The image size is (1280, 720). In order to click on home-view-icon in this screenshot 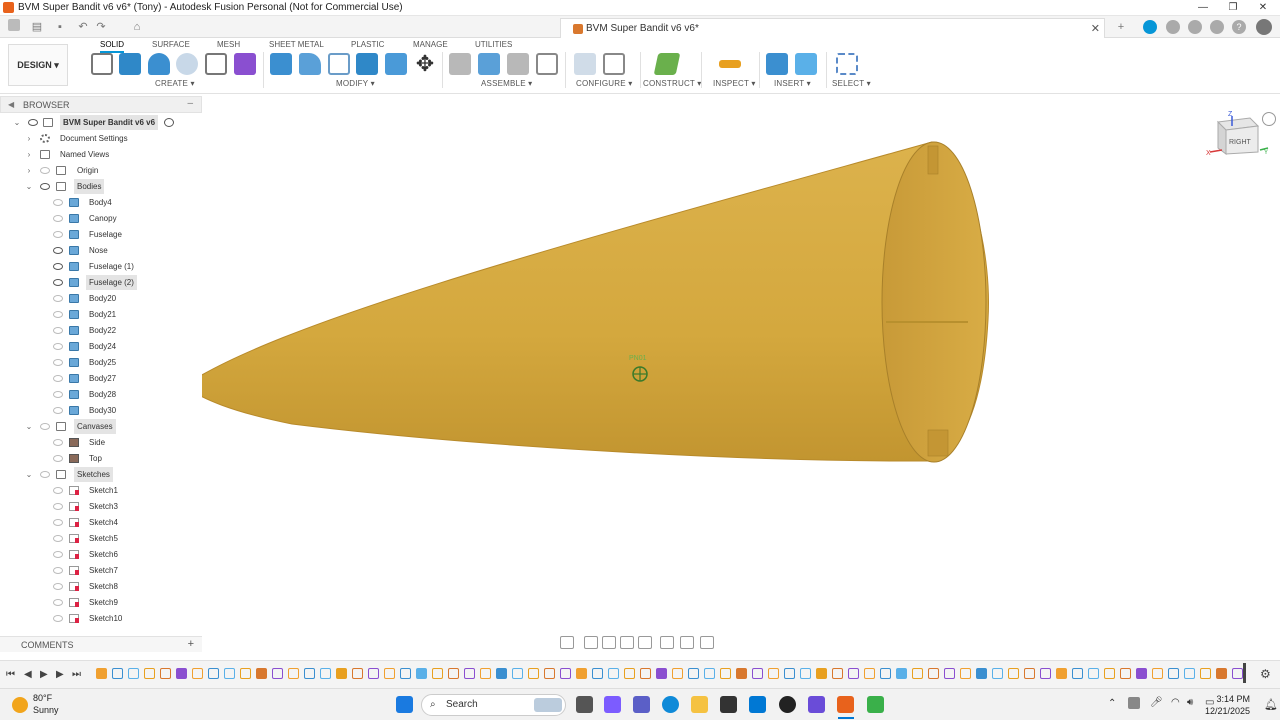, I will do `click(1269, 119)`.